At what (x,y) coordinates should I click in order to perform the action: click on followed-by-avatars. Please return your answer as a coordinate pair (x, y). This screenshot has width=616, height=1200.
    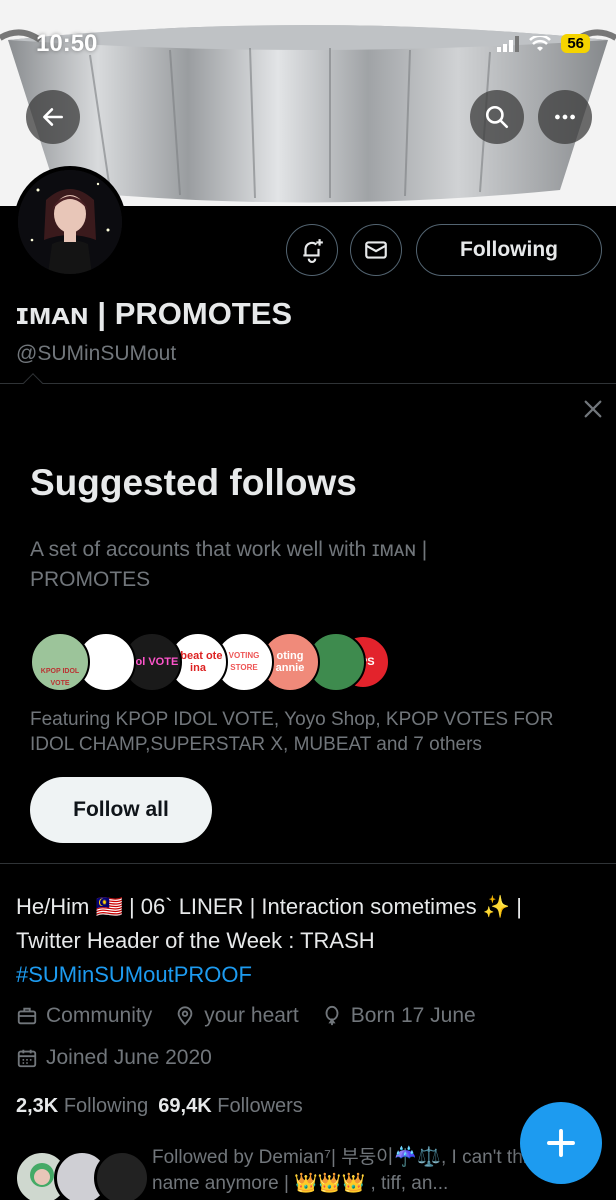
    Looking at the image, I should click on (84, 1175).